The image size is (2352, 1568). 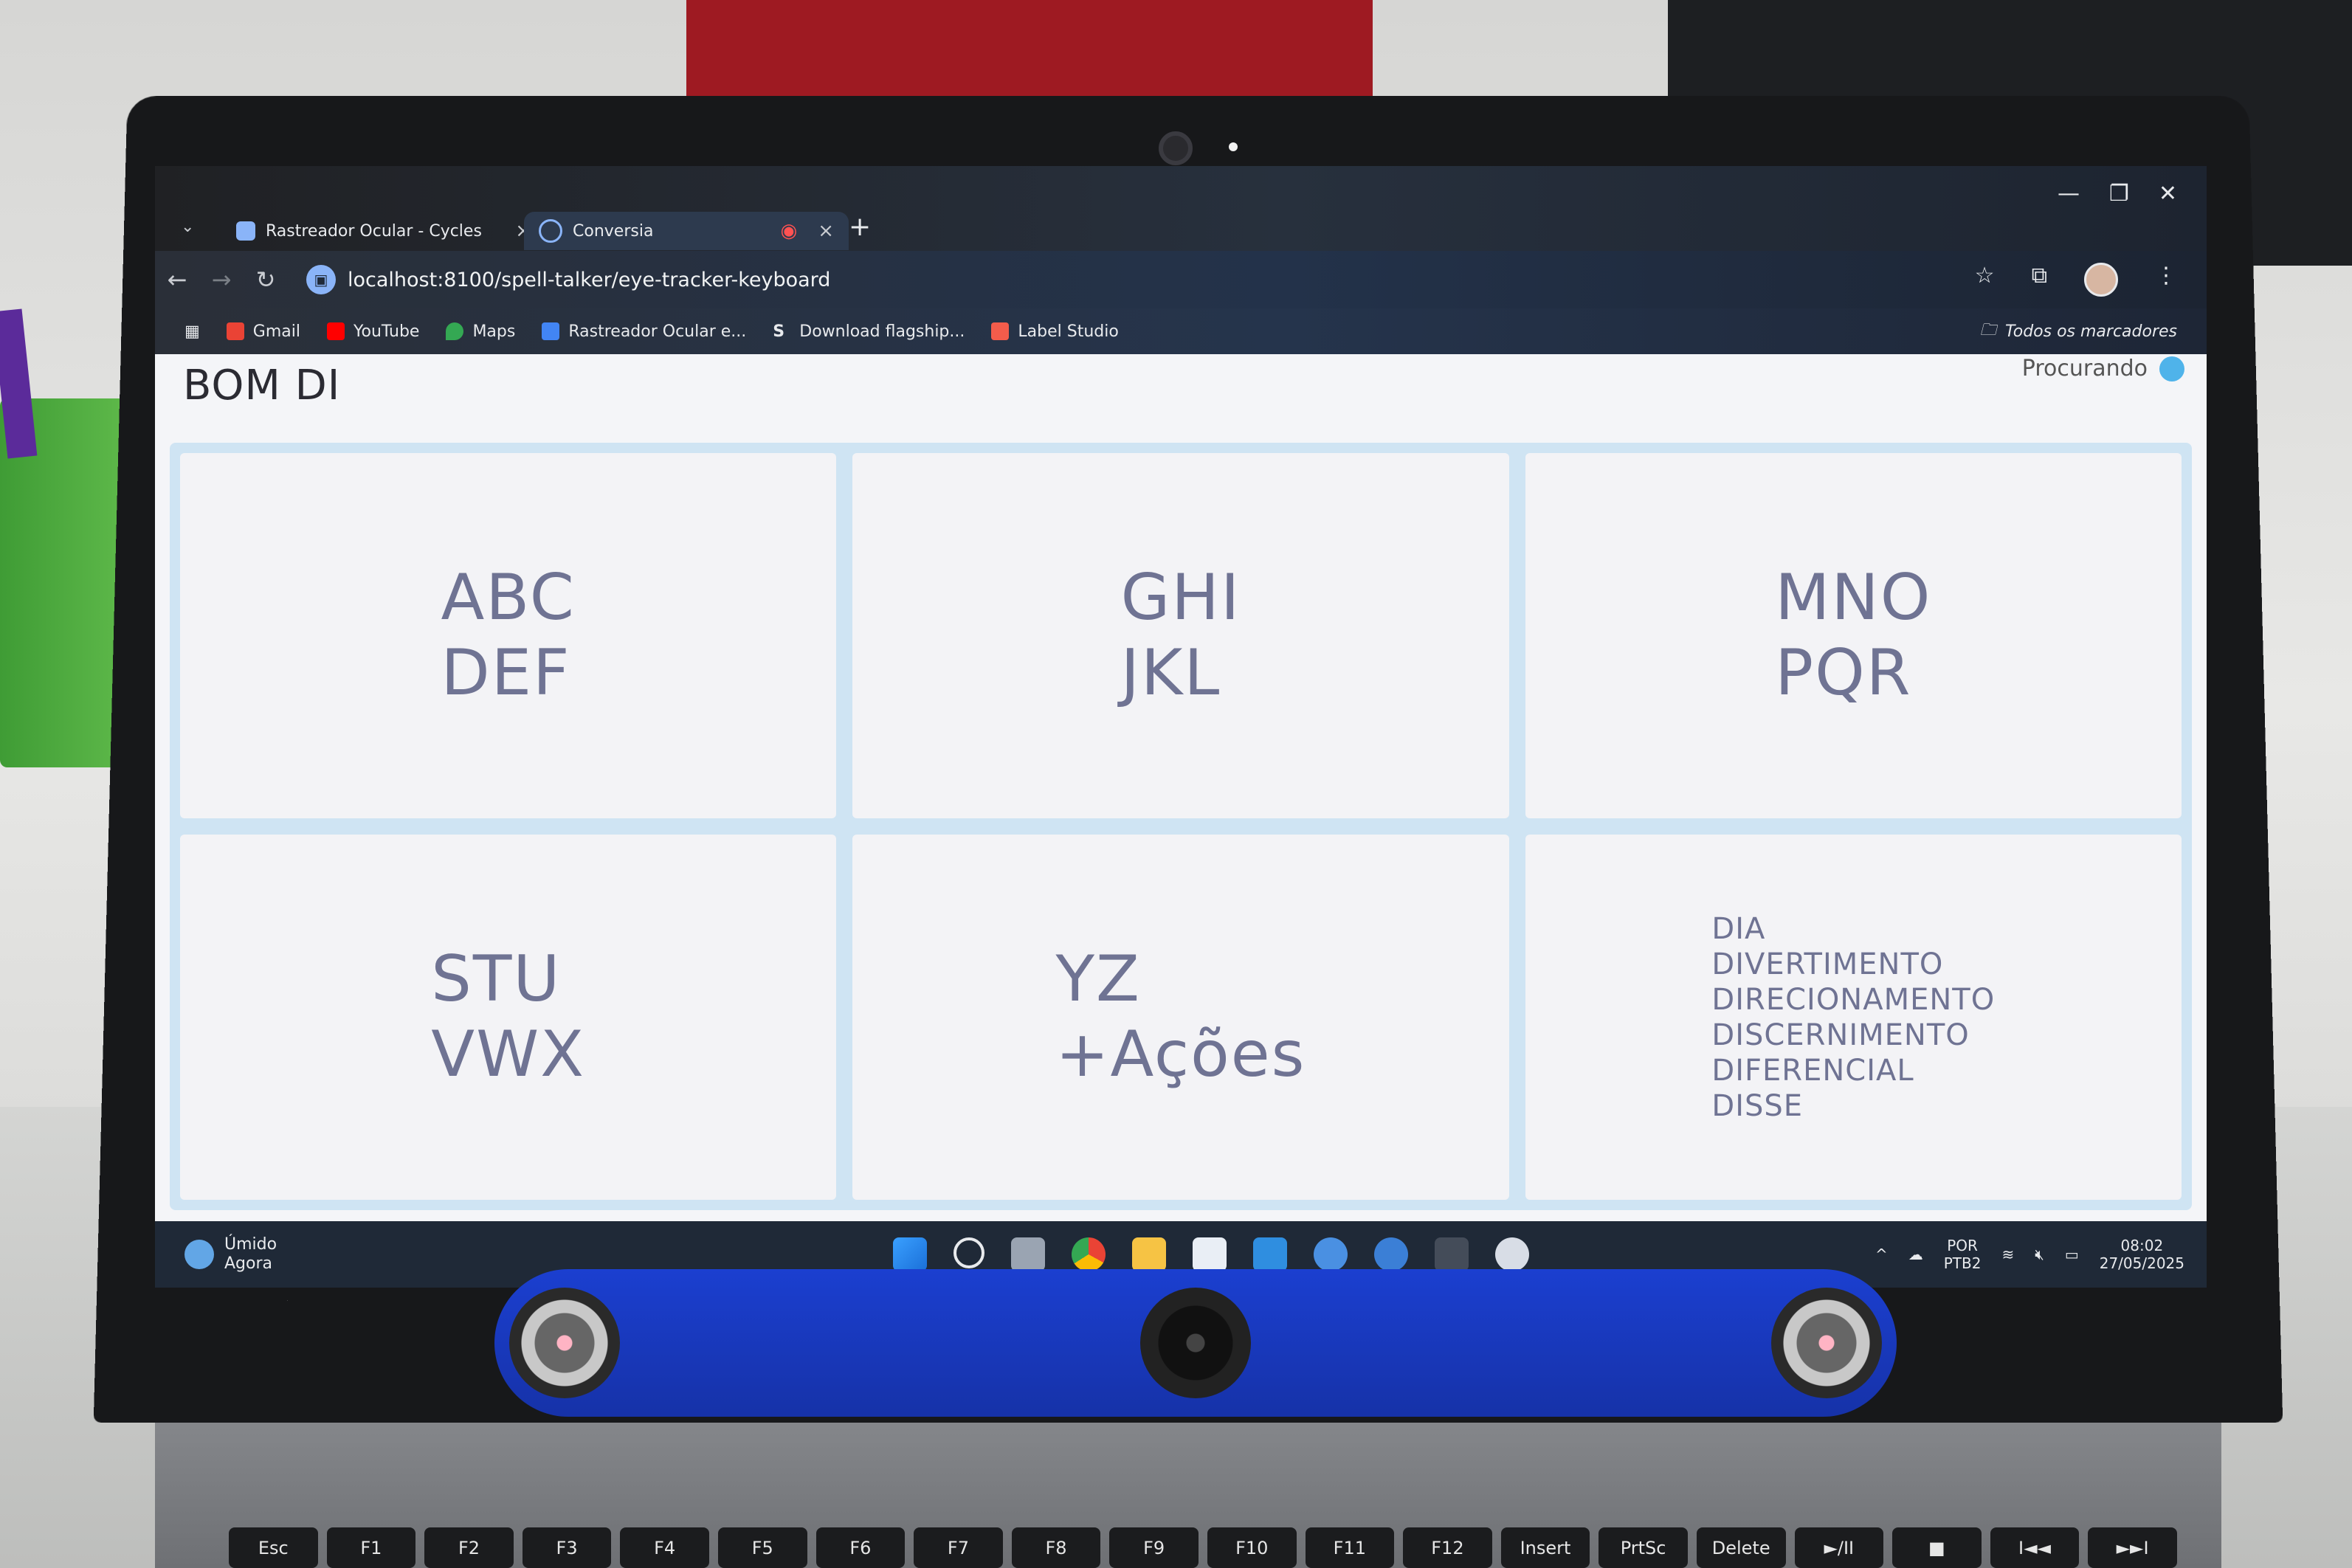 I want to click on terminal-icon, so click(x=1452, y=1254).